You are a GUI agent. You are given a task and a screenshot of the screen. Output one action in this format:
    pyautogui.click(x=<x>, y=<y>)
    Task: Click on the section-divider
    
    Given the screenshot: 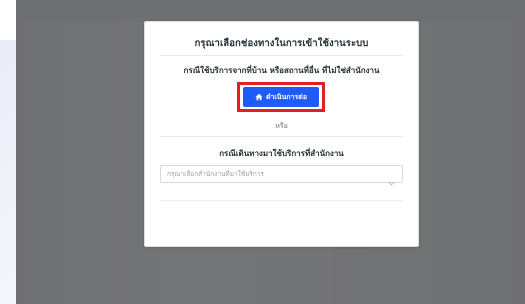 What is the action you would take?
    pyautogui.click(x=281, y=136)
    